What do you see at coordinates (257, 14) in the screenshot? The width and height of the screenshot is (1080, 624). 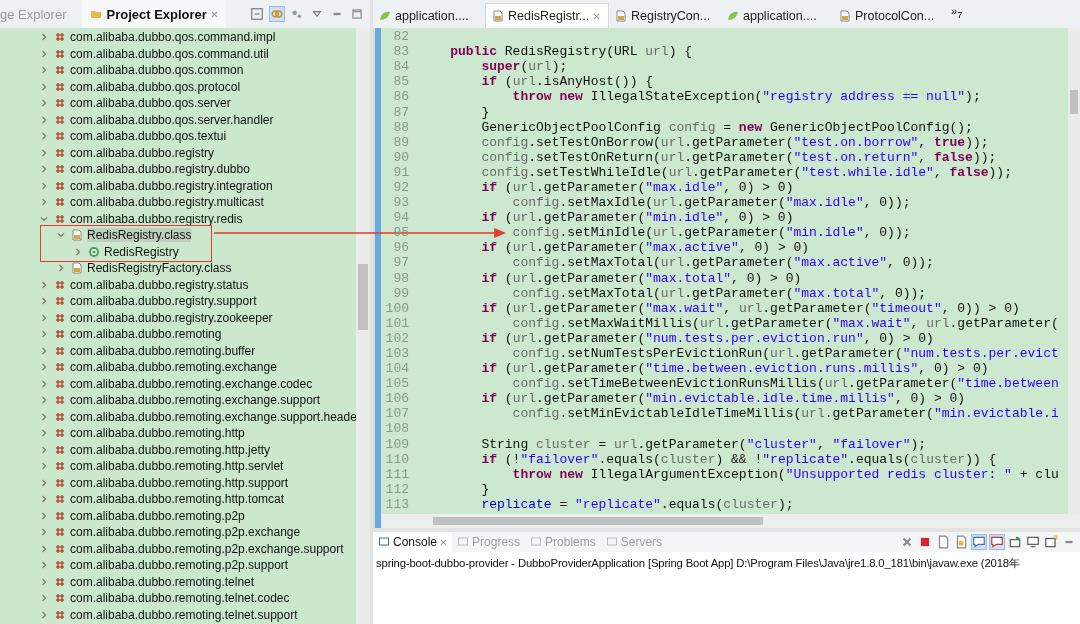 I see `collapse-all-icon` at bounding box center [257, 14].